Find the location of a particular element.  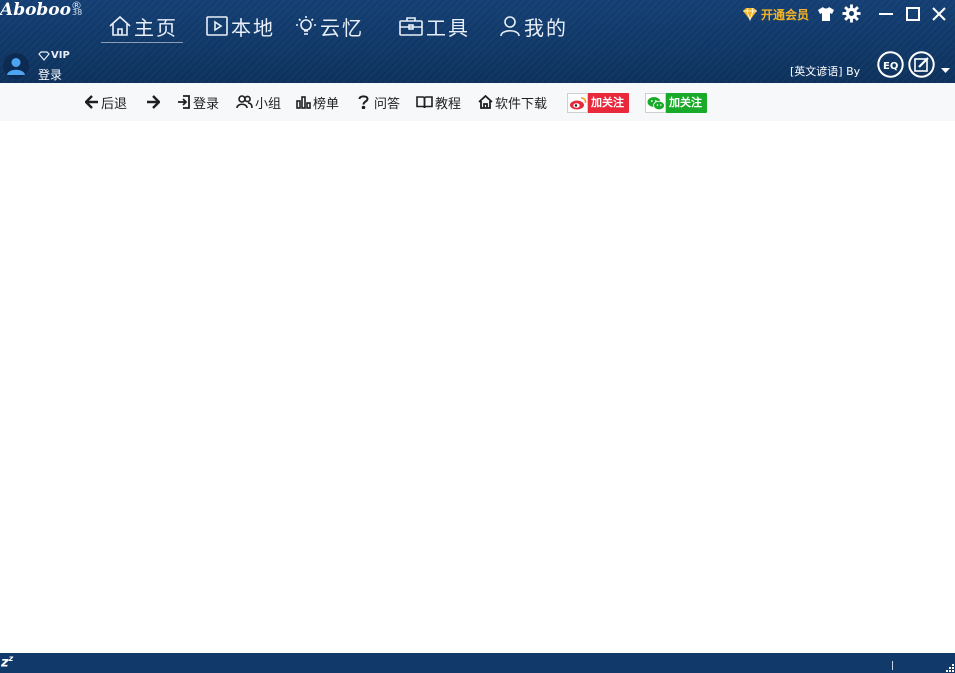

nav-tab-label: 主页 is located at coordinates (156, 27).